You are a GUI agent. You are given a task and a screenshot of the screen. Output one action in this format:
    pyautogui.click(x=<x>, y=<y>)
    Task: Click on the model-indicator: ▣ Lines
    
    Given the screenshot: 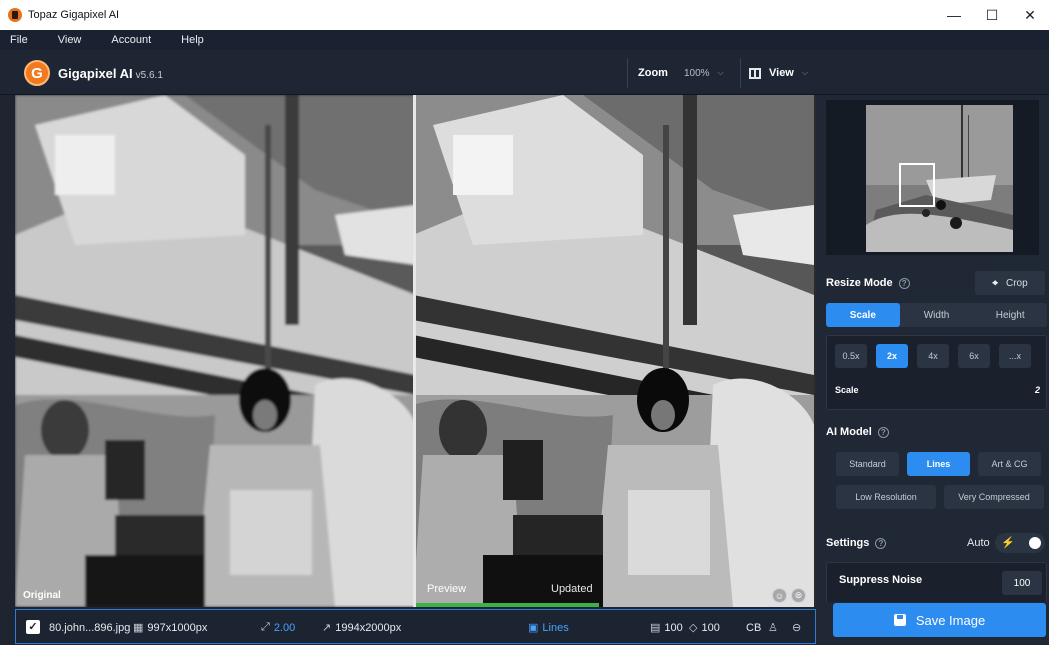 What is the action you would take?
    pyautogui.click(x=548, y=627)
    